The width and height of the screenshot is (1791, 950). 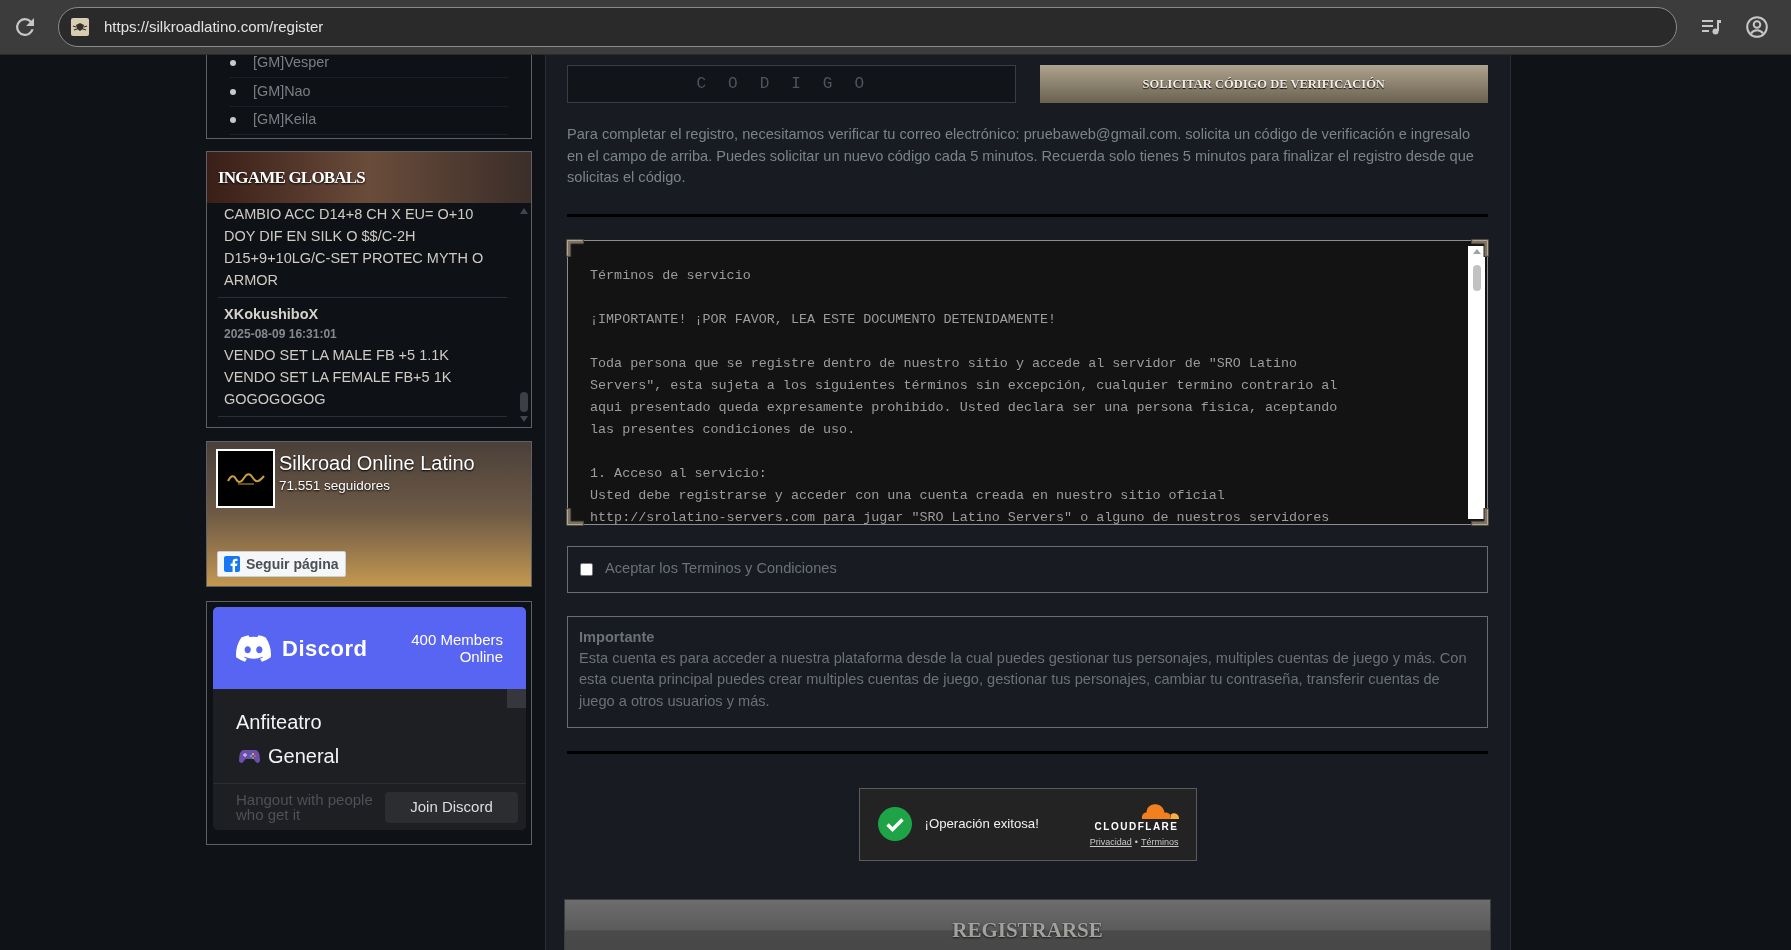 I want to click on verification-notice: Para completar el registro, necesitamos verificar tu correo electrónico: pruebaweb@gmail.com. solicita un código de verificación e ingresalo en el campo de arriba. Puedes solicitar un nuevo código cada 5 minutos. Recuerda solo tienes 5 minutos para finalizar el registro desde que solicitas el código., so click(x=1021, y=156).